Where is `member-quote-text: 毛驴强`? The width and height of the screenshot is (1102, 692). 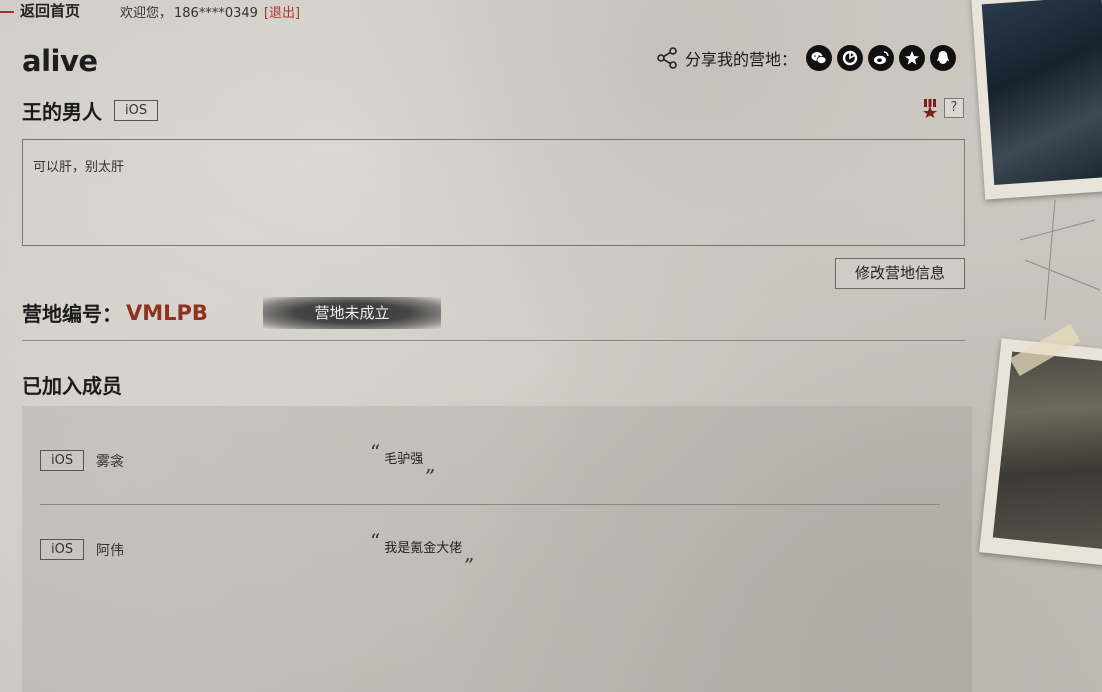 member-quote-text: 毛驴强 is located at coordinates (404, 459).